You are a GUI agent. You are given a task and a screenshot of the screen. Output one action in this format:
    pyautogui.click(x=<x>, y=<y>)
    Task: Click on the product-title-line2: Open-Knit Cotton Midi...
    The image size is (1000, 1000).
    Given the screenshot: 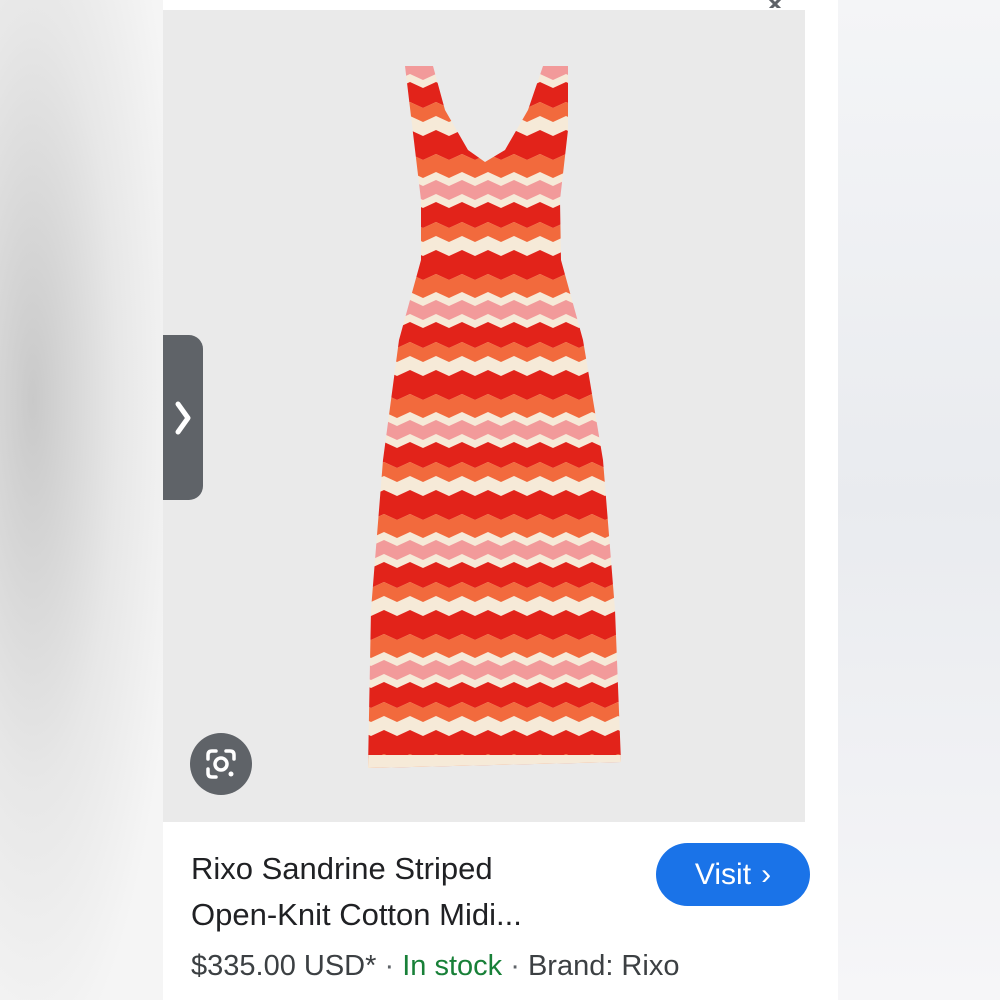 What is the action you would take?
    pyautogui.click(x=356, y=914)
    